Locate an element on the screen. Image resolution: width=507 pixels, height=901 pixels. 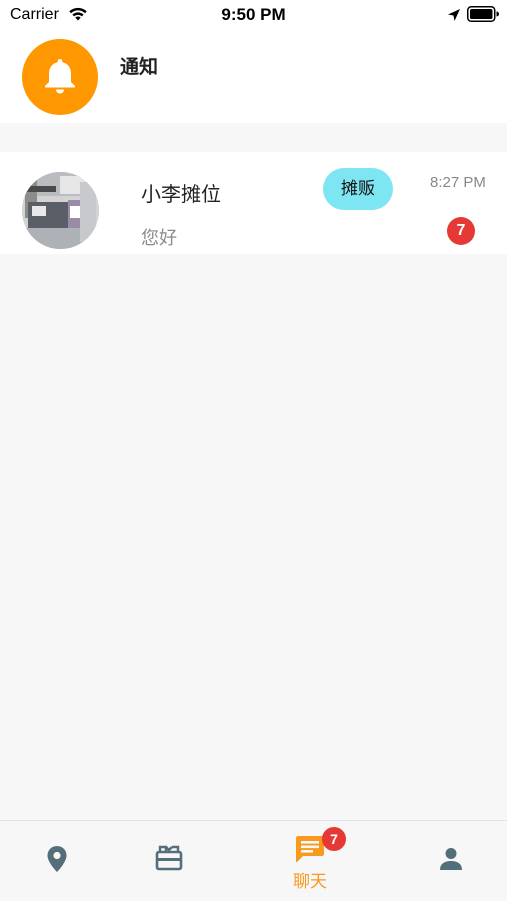
avatar is located at coordinates (60, 210).